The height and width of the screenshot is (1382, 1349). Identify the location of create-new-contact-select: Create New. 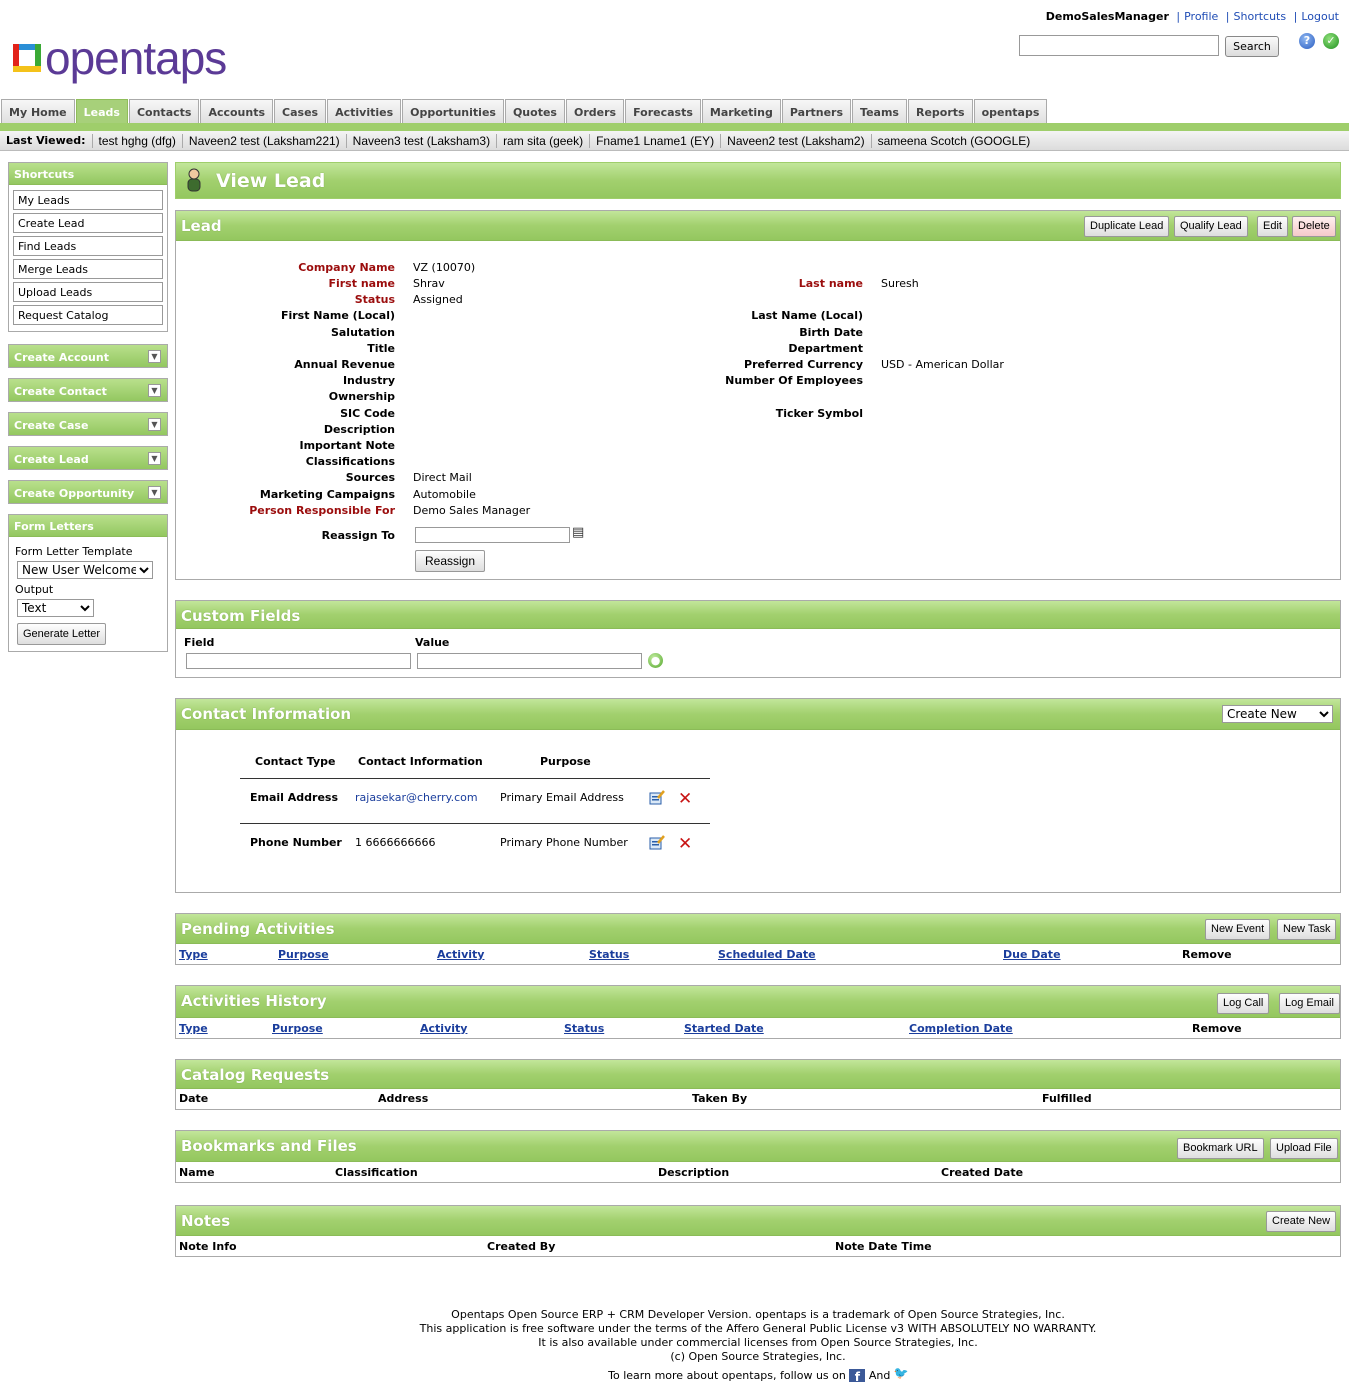
(1277, 714).